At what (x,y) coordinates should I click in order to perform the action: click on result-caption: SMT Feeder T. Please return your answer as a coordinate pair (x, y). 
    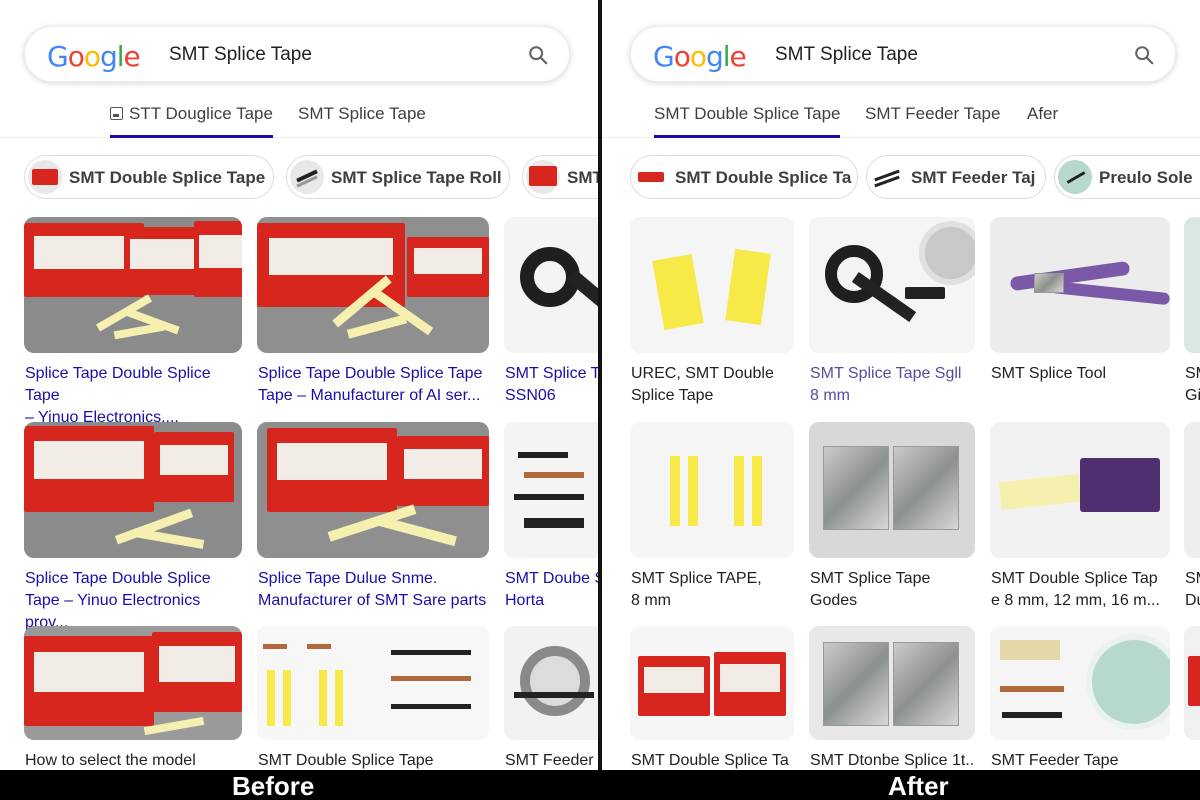
    Looking at the image, I should click on (551, 760).